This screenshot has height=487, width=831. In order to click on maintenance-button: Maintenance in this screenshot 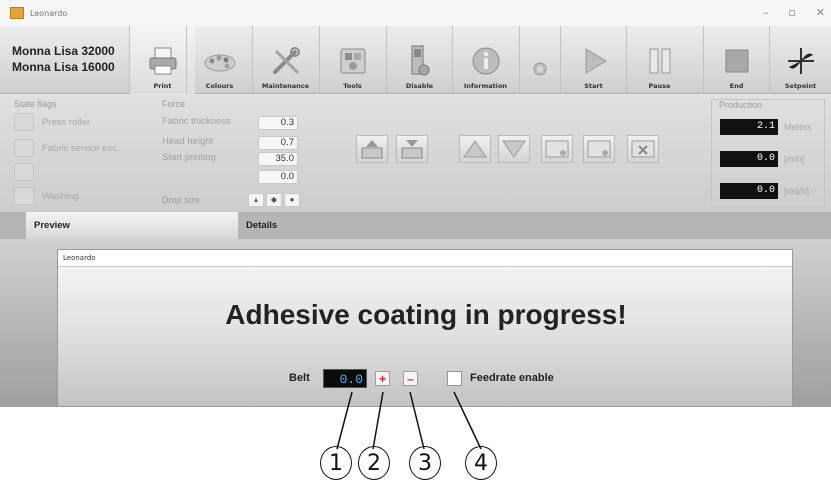, I will do `click(285, 60)`.